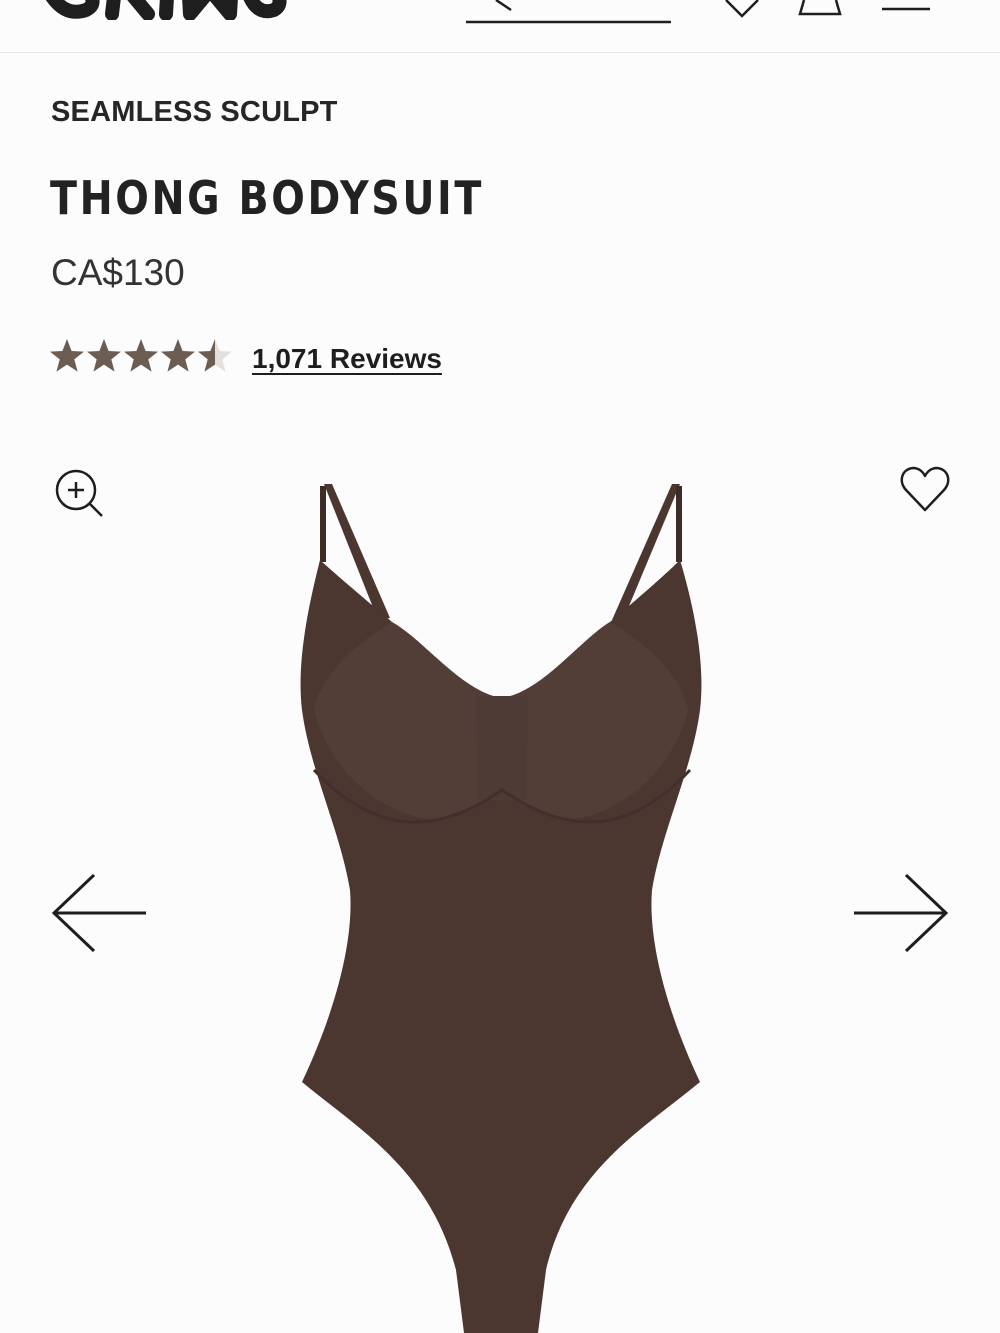  I want to click on arrow-left-icon, so click(98, 913).